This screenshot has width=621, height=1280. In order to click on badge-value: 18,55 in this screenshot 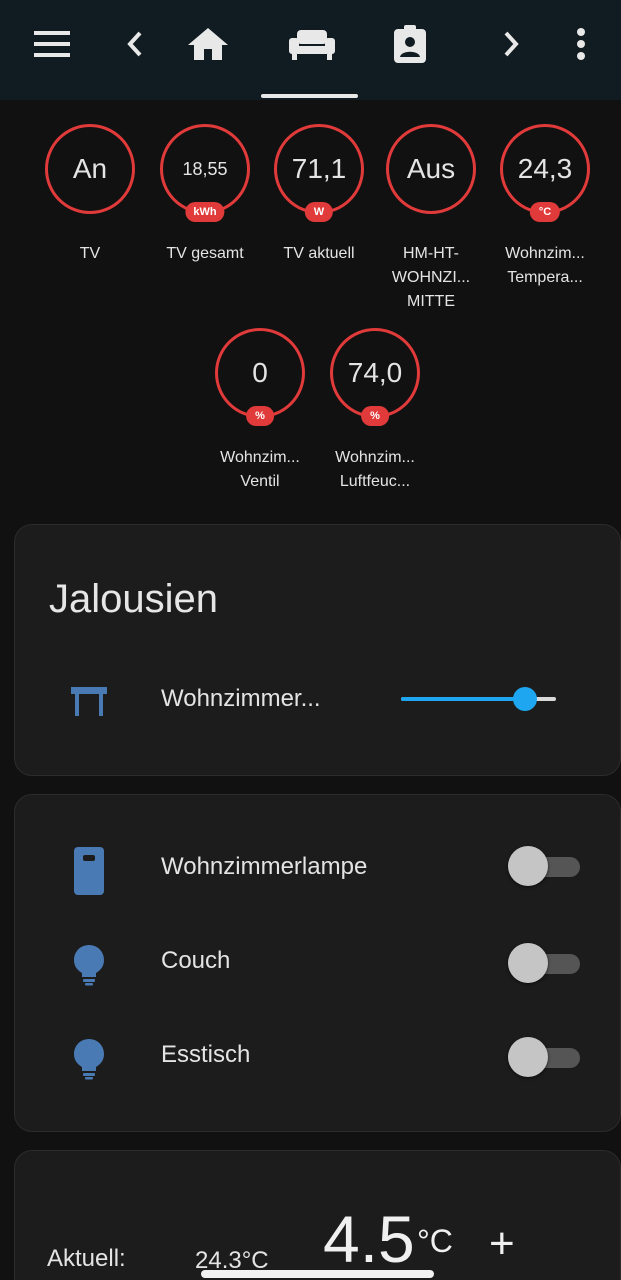, I will do `click(205, 169)`.